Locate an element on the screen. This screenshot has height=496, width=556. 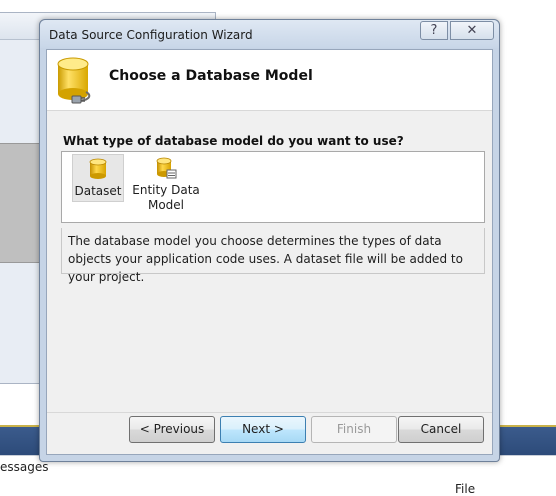
model-option-label: Dataset is located at coordinates (98, 191).